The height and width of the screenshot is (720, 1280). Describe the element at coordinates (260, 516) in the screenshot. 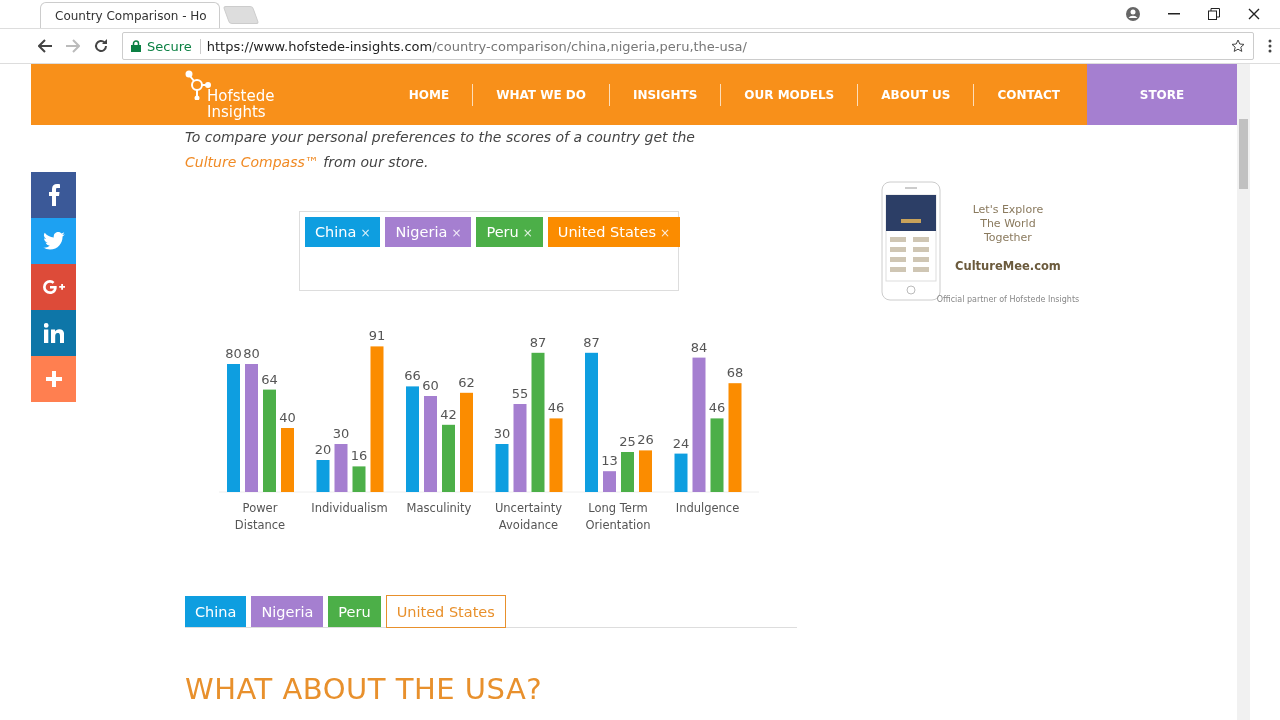

I see `category-label: Power Distance` at that location.